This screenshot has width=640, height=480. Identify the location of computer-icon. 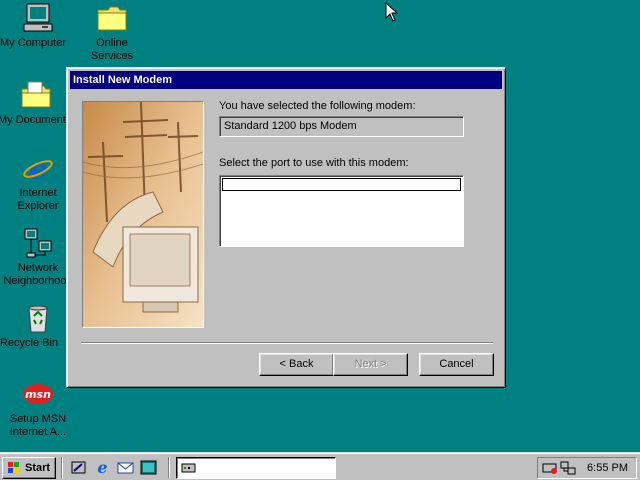
(38, 17).